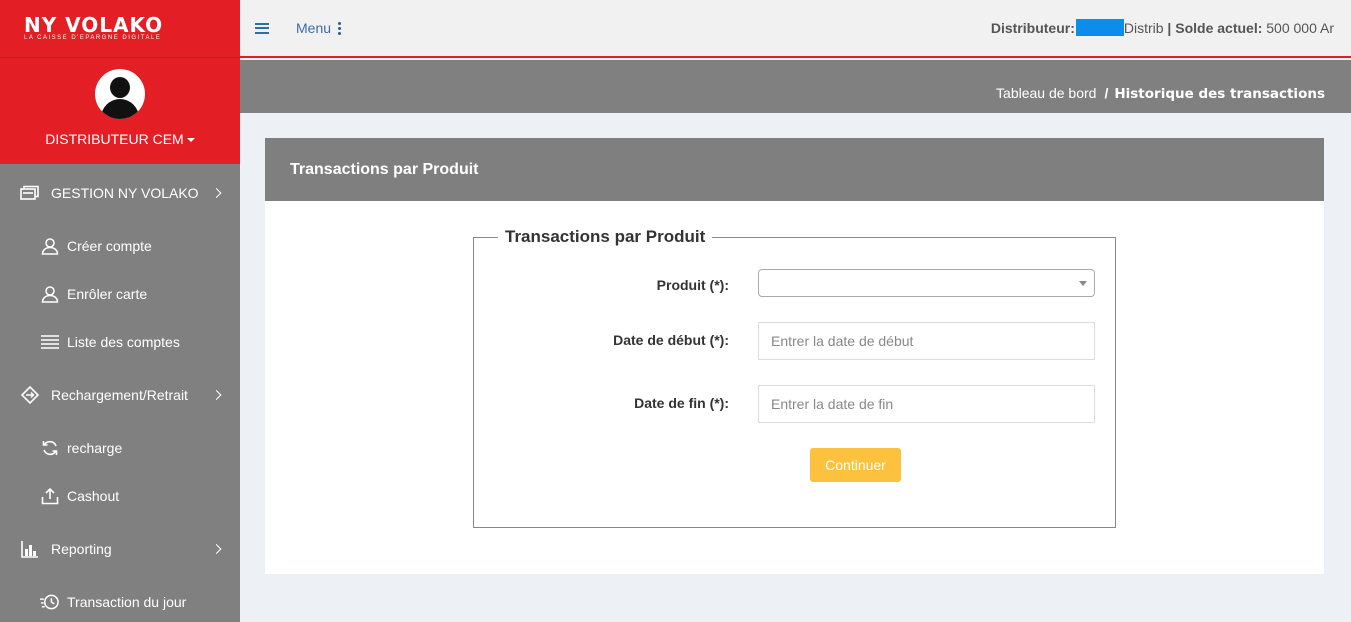 Image resolution: width=1351 pixels, height=622 pixels. Describe the element at coordinates (1099, 27) in the screenshot. I see `redacted-distributor-name` at that location.